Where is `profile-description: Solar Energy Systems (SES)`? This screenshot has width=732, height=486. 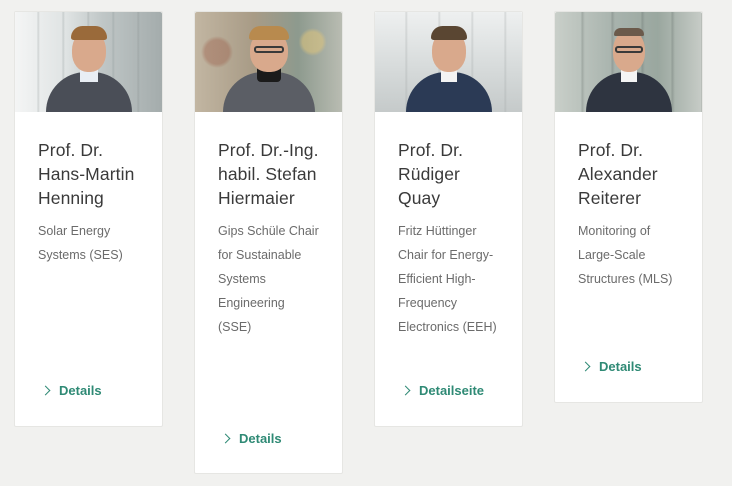
profile-description: Solar Energy Systems (SES) is located at coordinates (80, 243).